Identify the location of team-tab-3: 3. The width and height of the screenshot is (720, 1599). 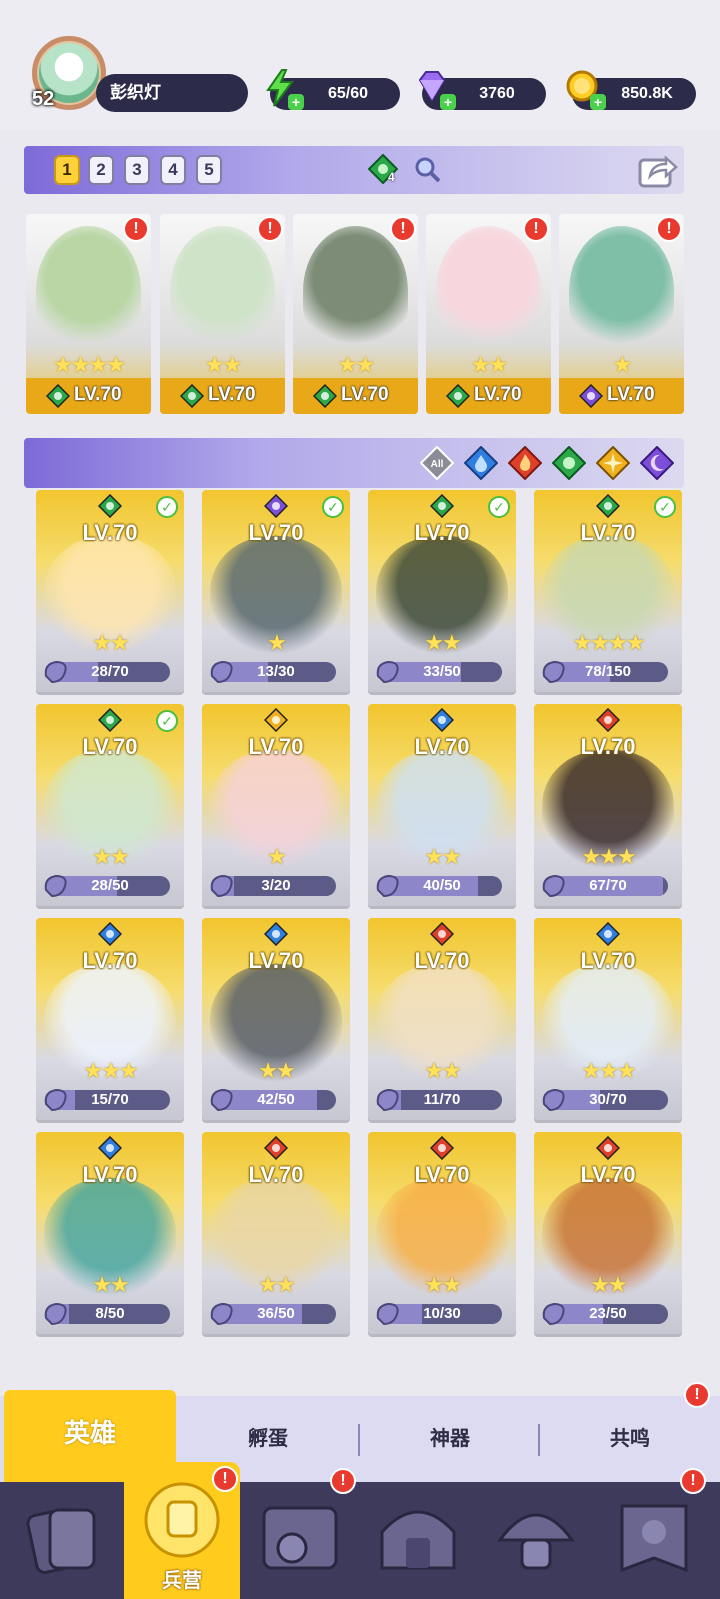
(137, 170).